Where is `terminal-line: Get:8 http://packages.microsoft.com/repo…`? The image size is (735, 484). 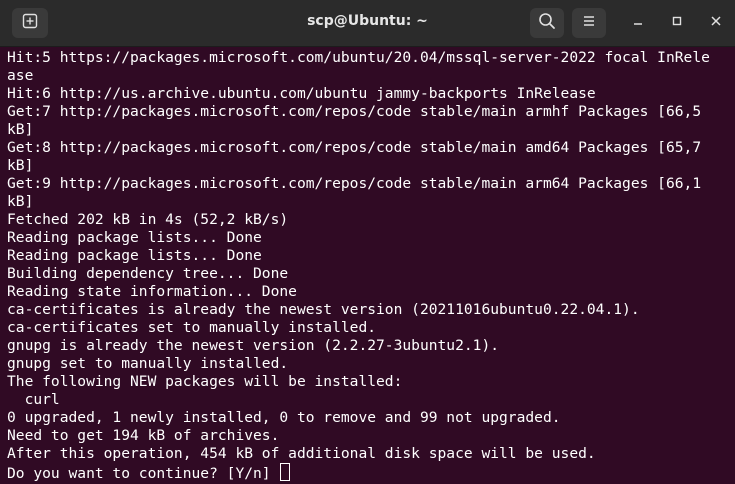
terminal-line: Get:8 http://packages.microsoft.com/repo… is located at coordinates (354, 147).